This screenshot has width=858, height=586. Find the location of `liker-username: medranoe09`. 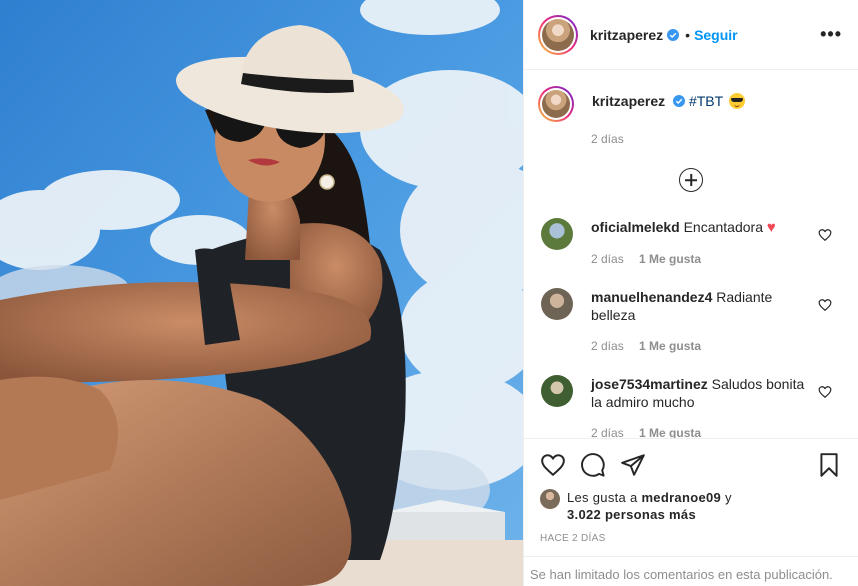

liker-username: medranoe09 is located at coordinates (681, 497).